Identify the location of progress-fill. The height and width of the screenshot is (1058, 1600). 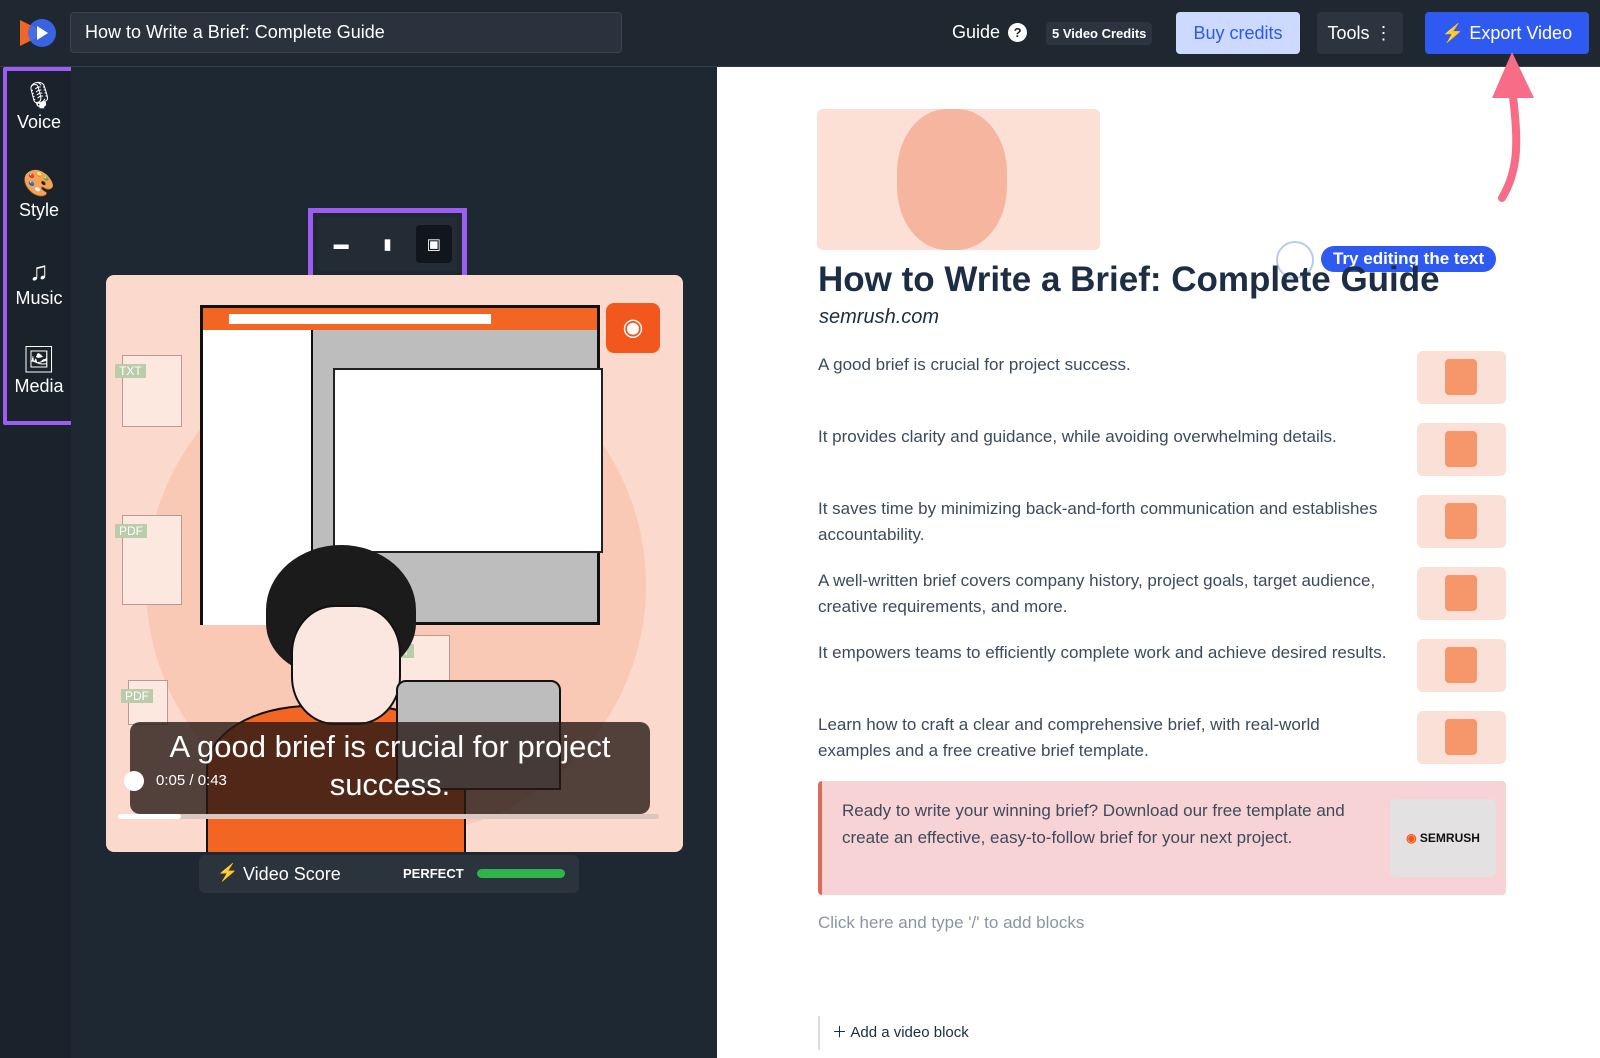
(149, 816).